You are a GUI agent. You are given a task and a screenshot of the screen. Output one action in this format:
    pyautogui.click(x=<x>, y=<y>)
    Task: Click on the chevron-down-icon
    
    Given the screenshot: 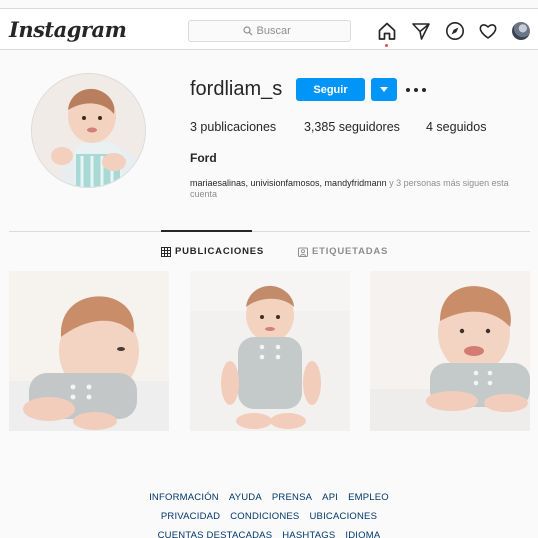 What is the action you would take?
    pyautogui.click(x=384, y=89)
    